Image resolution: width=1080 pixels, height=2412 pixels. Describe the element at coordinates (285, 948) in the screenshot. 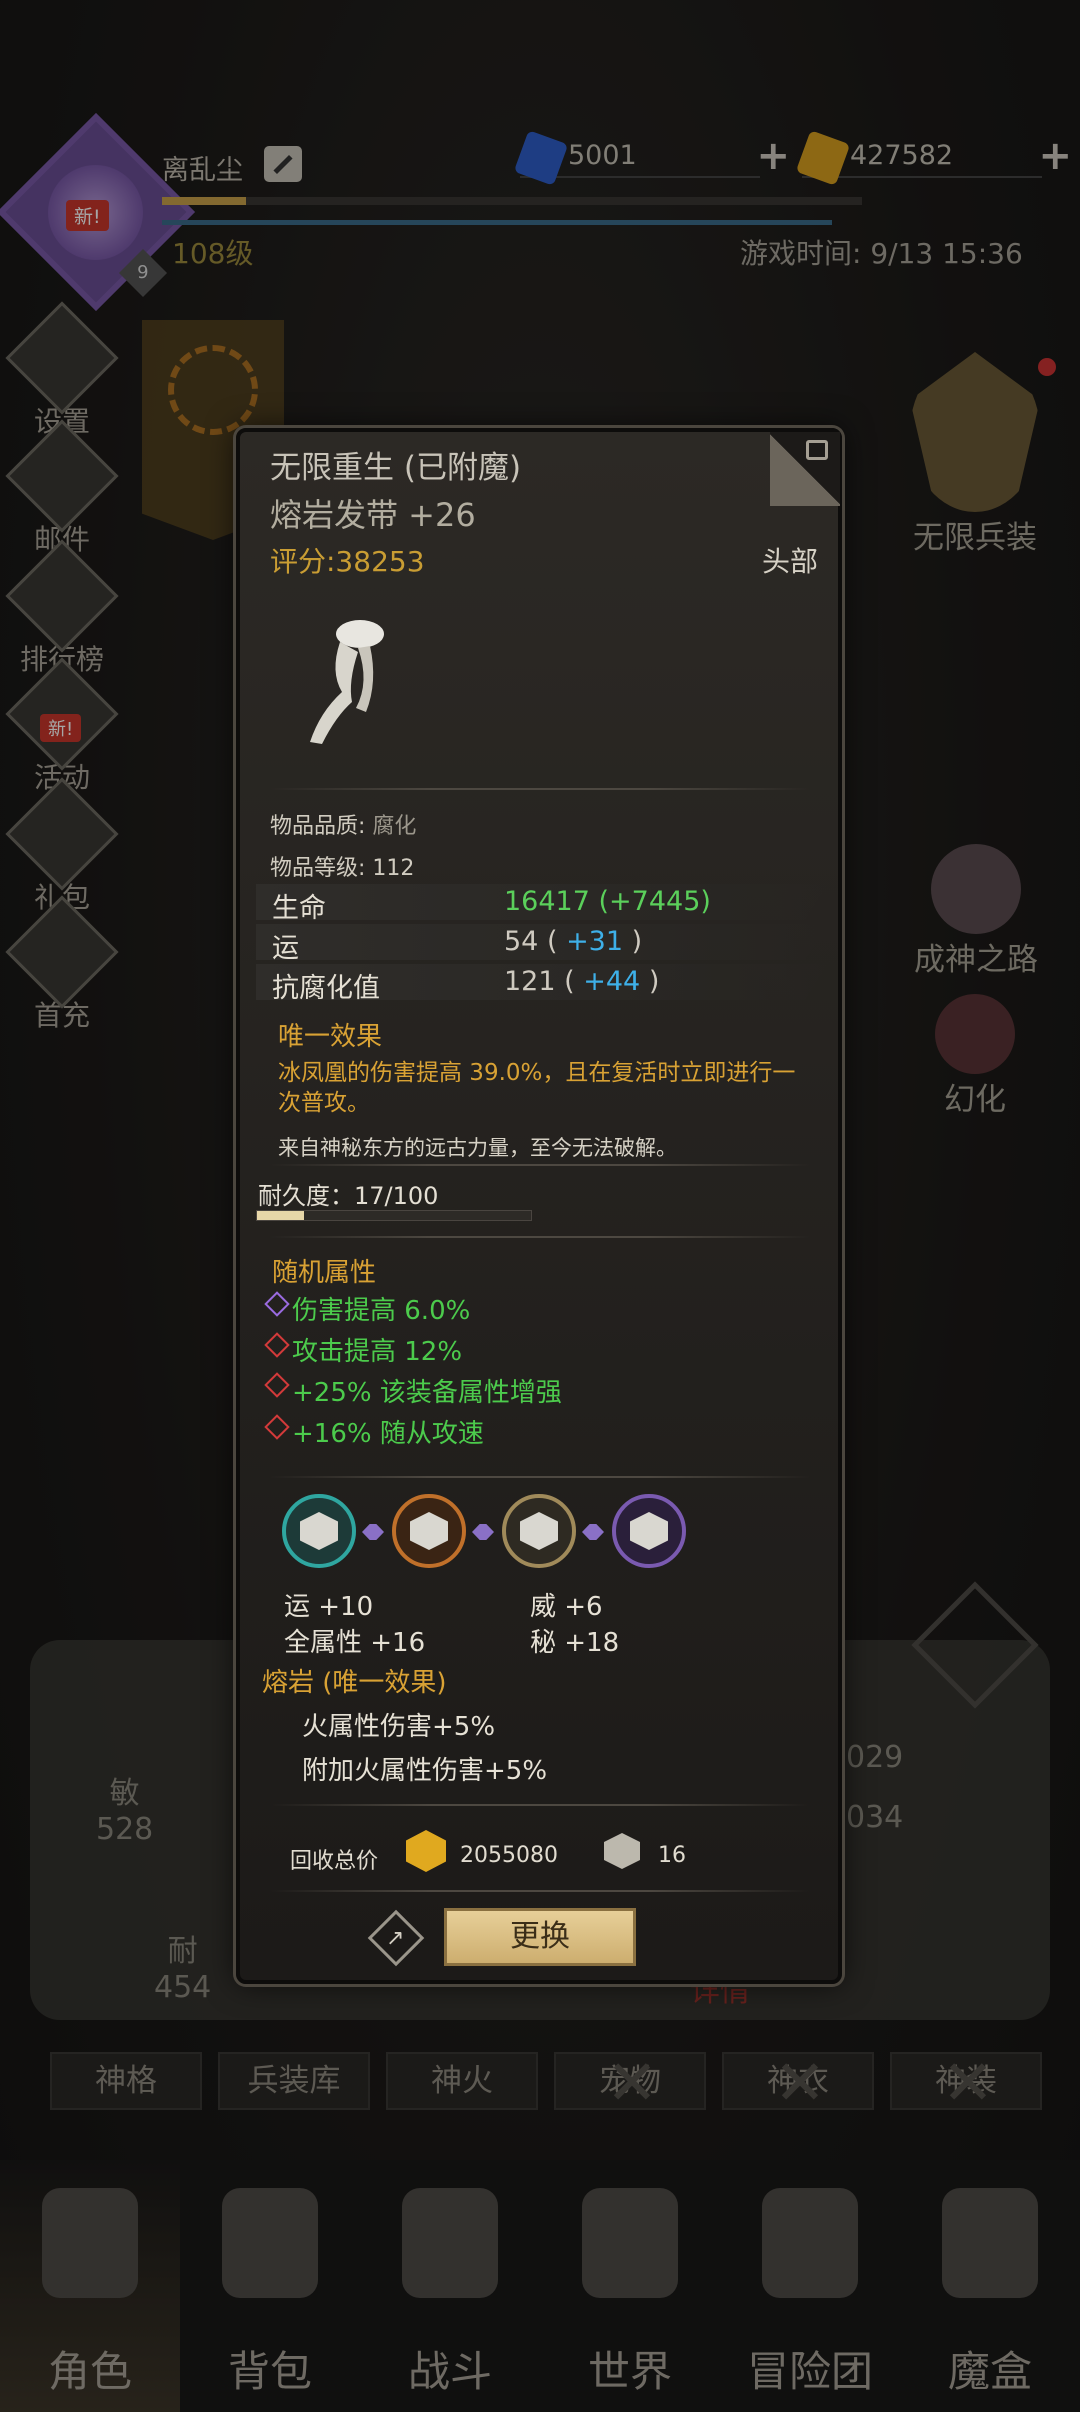

I see `stat-name: 运` at that location.